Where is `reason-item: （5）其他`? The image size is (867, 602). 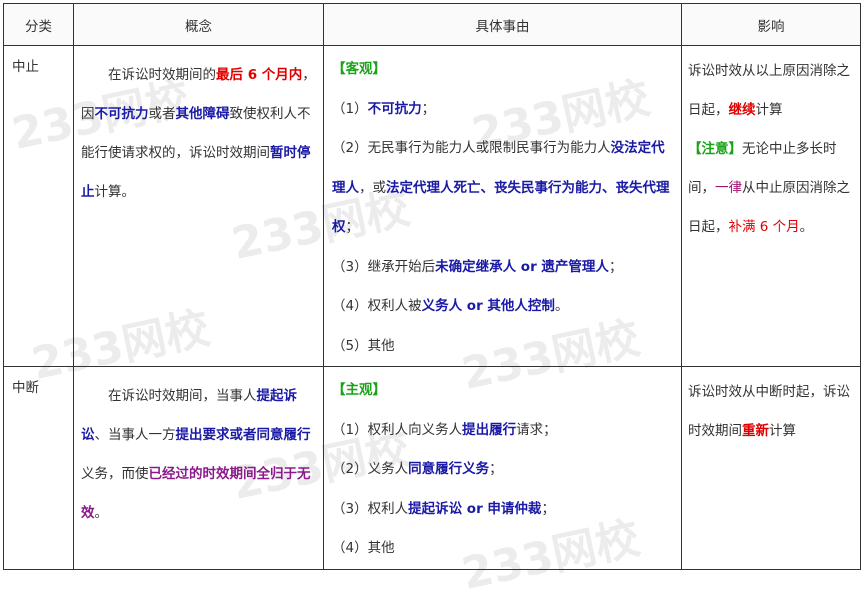 reason-item: （5）其他 is located at coordinates (503, 347).